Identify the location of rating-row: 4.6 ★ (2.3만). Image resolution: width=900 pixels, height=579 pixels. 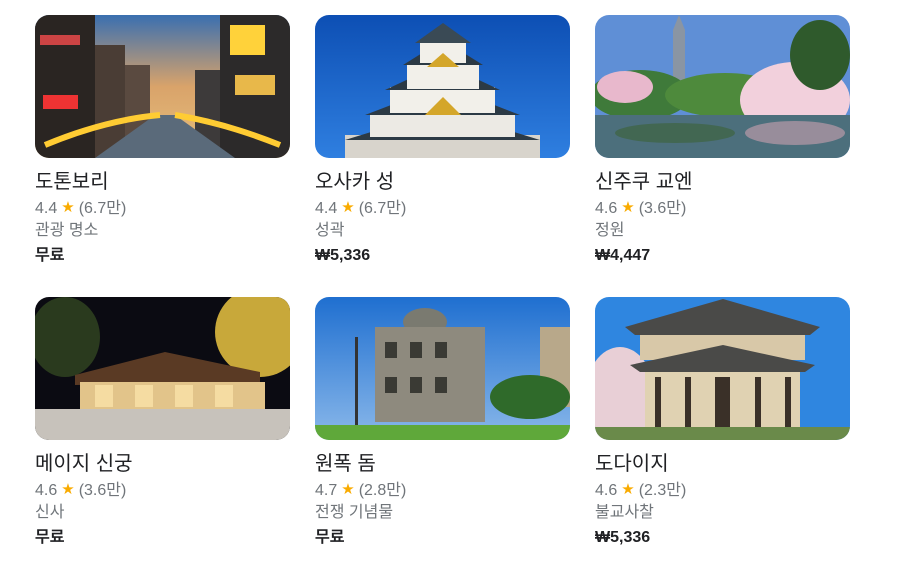
(722, 491).